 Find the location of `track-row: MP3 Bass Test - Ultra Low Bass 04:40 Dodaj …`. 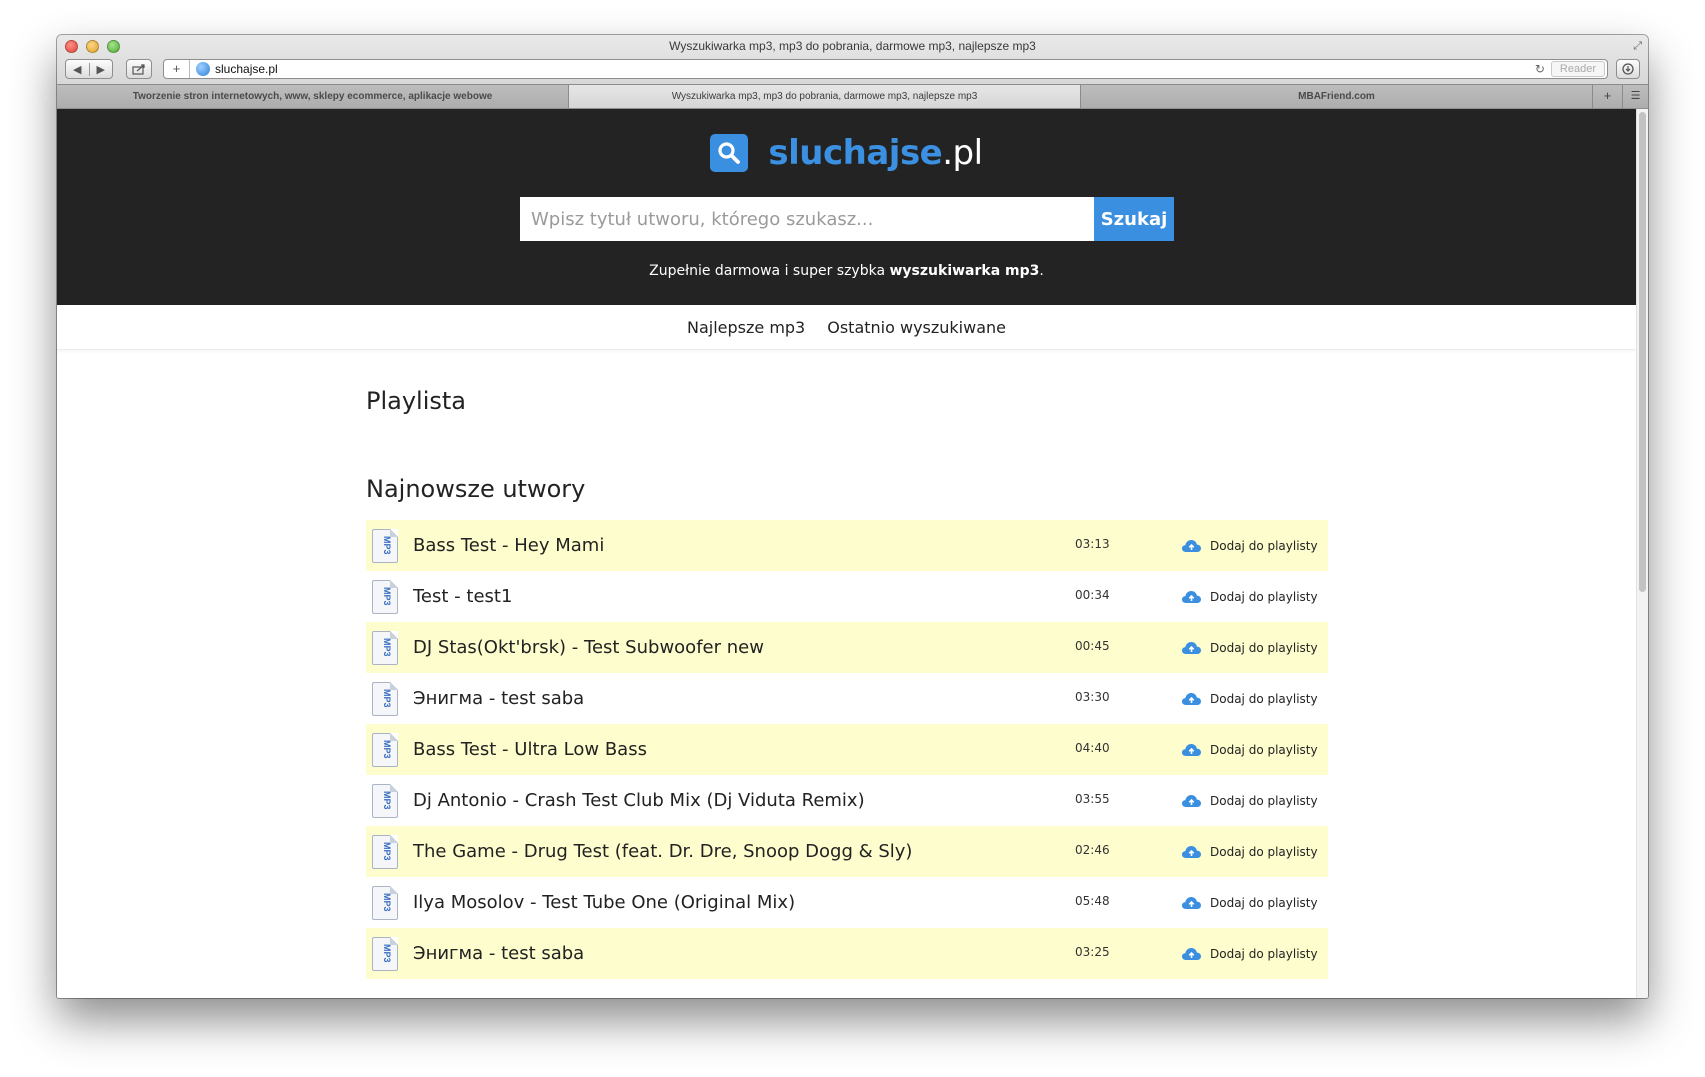

track-row: MP3 Bass Test - Ultra Low Bass 04:40 Dodaj … is located at coordinates (847, 749).